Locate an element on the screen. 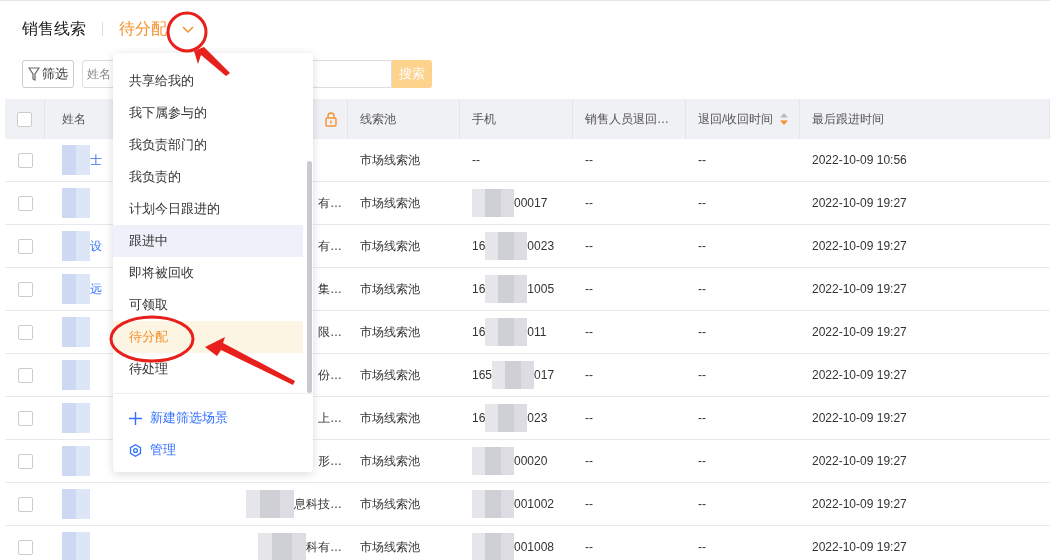  menu-item: 我负责的 is located at coordinates (208, 177).